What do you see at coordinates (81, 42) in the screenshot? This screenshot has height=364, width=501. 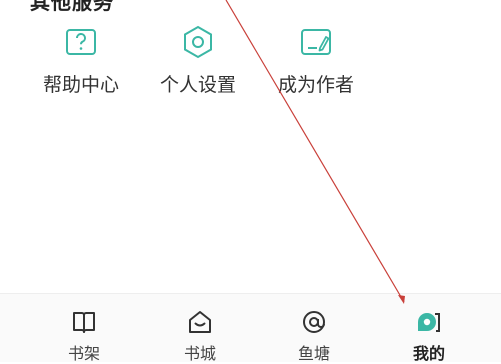 I see `help-icon` at bounding box center [81, 42].